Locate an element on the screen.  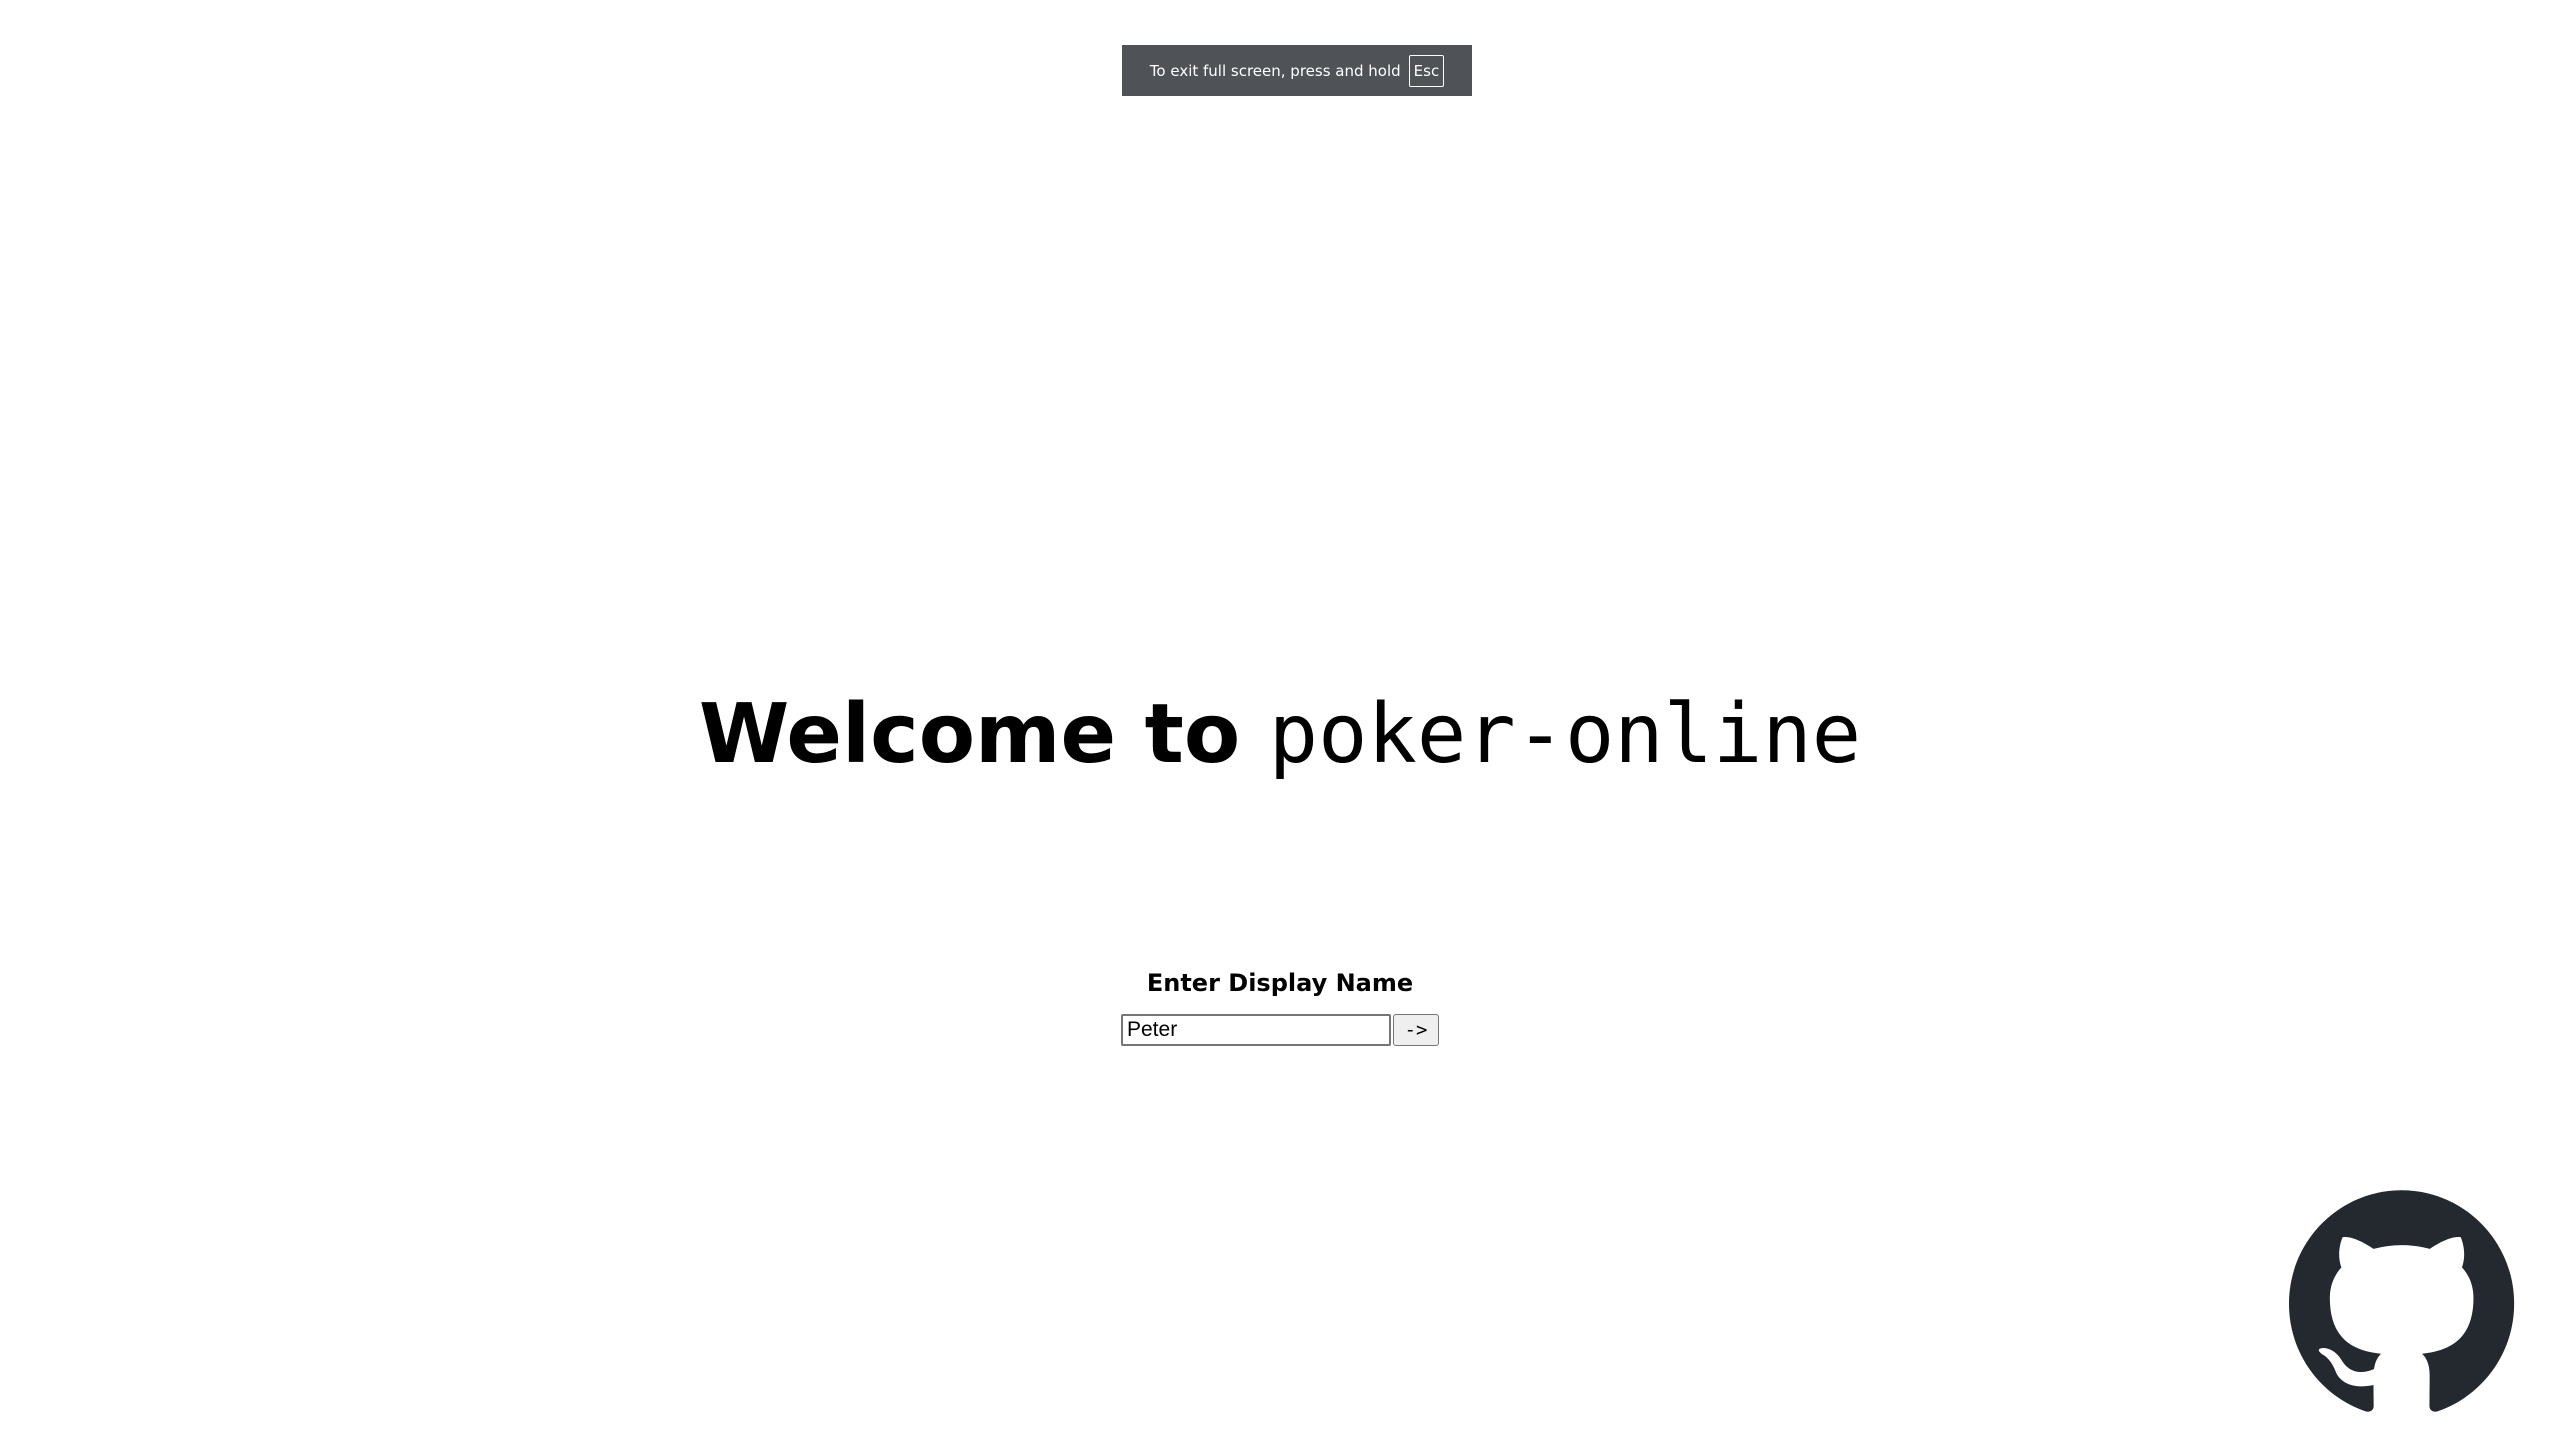
app-name: poker-online is located at coordinates (1565, 734).